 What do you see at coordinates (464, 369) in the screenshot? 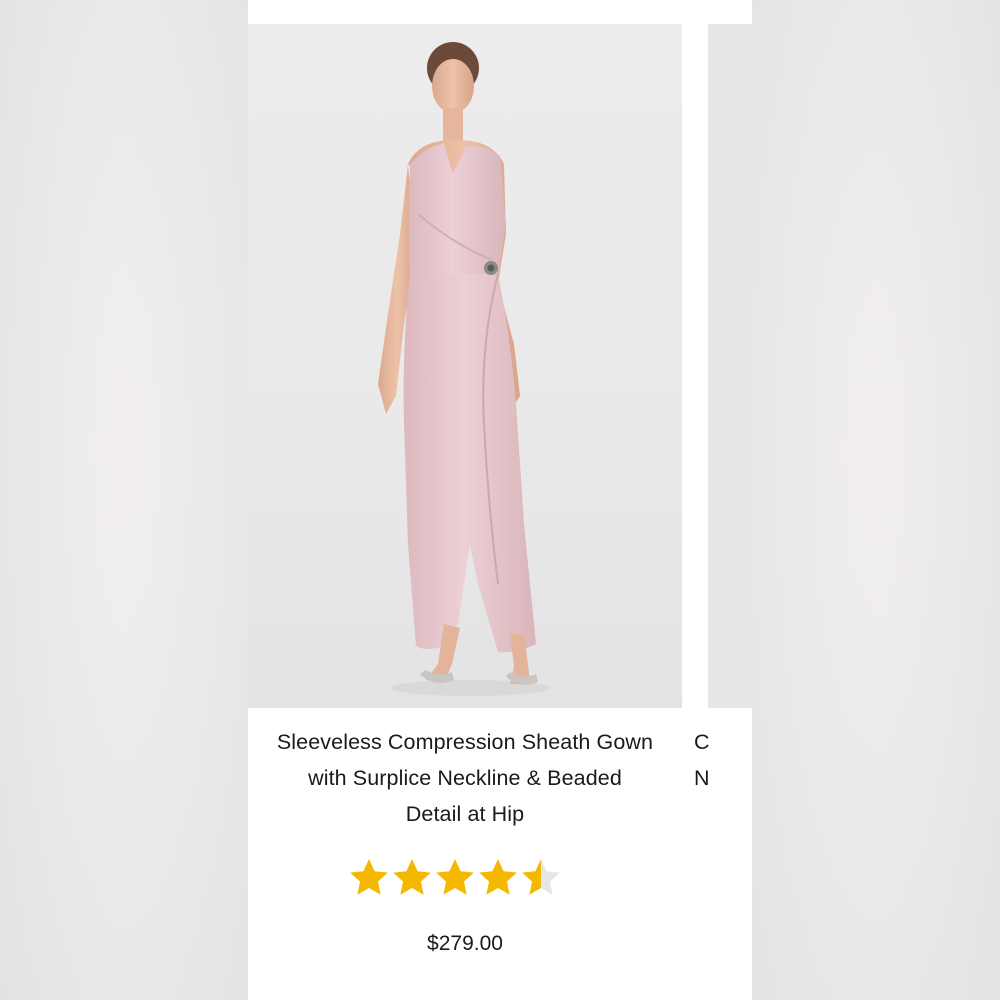
I see `model-dress-illustration` at bounding box center [464, 369].